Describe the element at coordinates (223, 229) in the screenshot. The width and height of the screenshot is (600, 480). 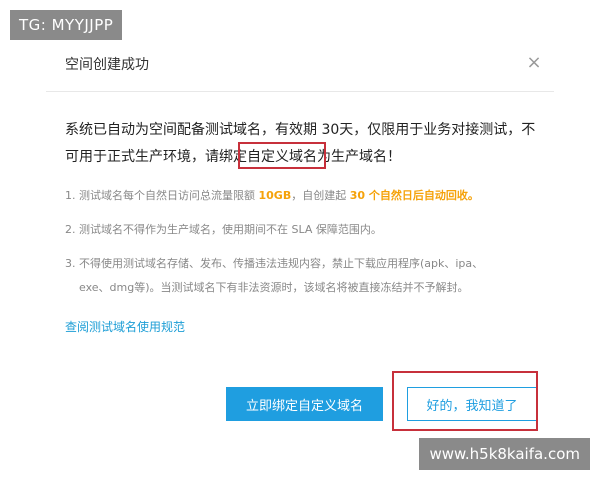
I see `note-2-text: 2. 测试域名不得作为生产域名，使用期间不在 SLA 保障范围内。` at that location.